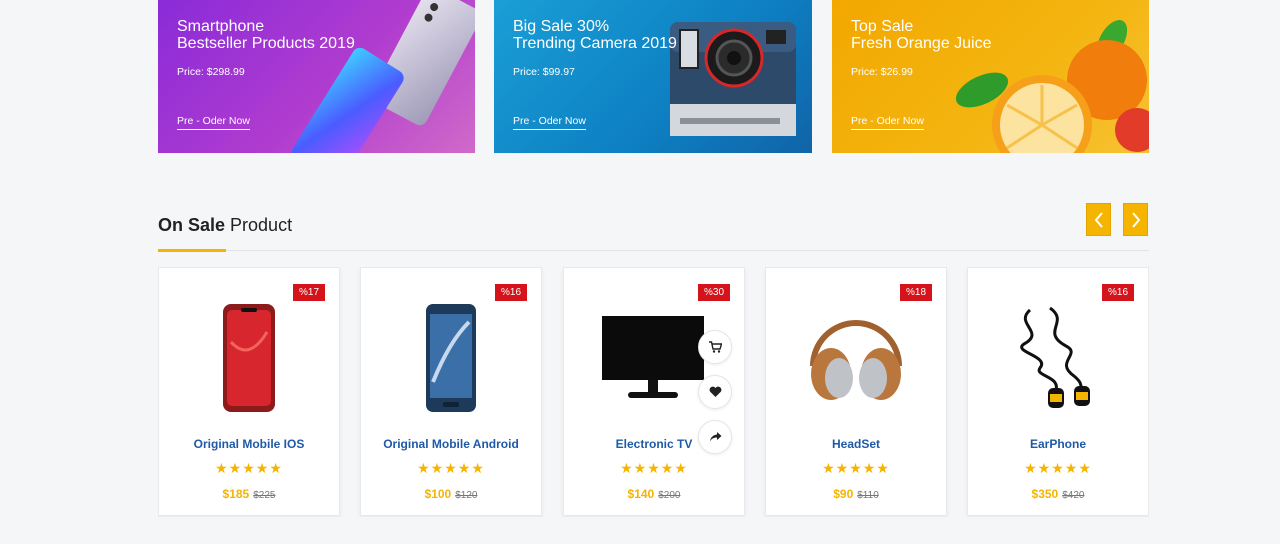  I want to click on section-divider, so click(653, 250).